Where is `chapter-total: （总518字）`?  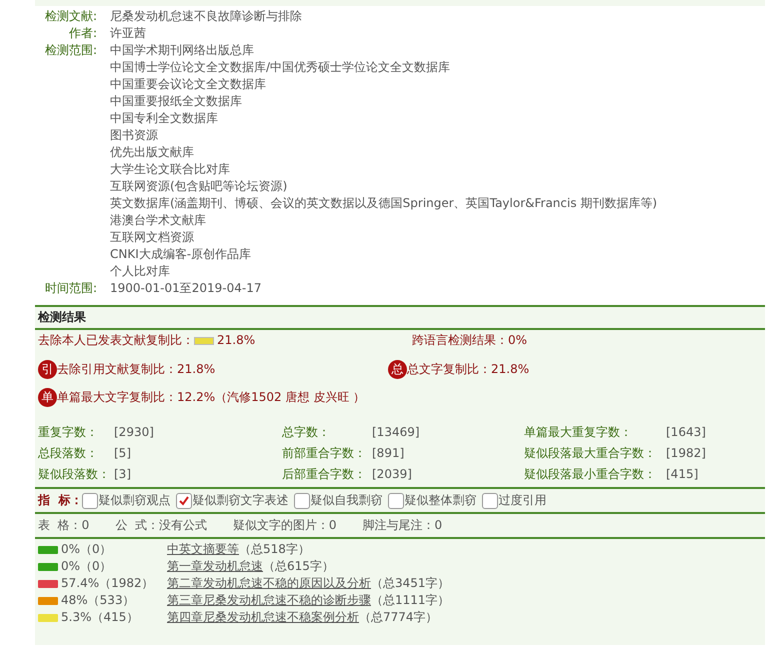
chapter-total: （总518字） is located at coordinates (274, 549).